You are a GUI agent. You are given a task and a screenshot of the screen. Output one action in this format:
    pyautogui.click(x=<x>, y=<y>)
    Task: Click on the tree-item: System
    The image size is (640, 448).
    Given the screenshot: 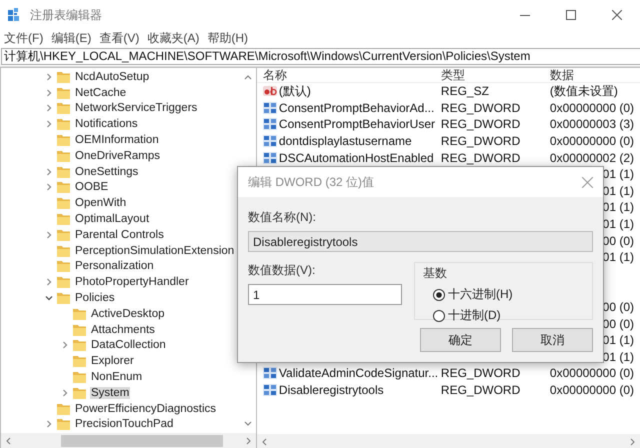 What is the action you would take?
    pyautogui.click(x=110, y=392)
    